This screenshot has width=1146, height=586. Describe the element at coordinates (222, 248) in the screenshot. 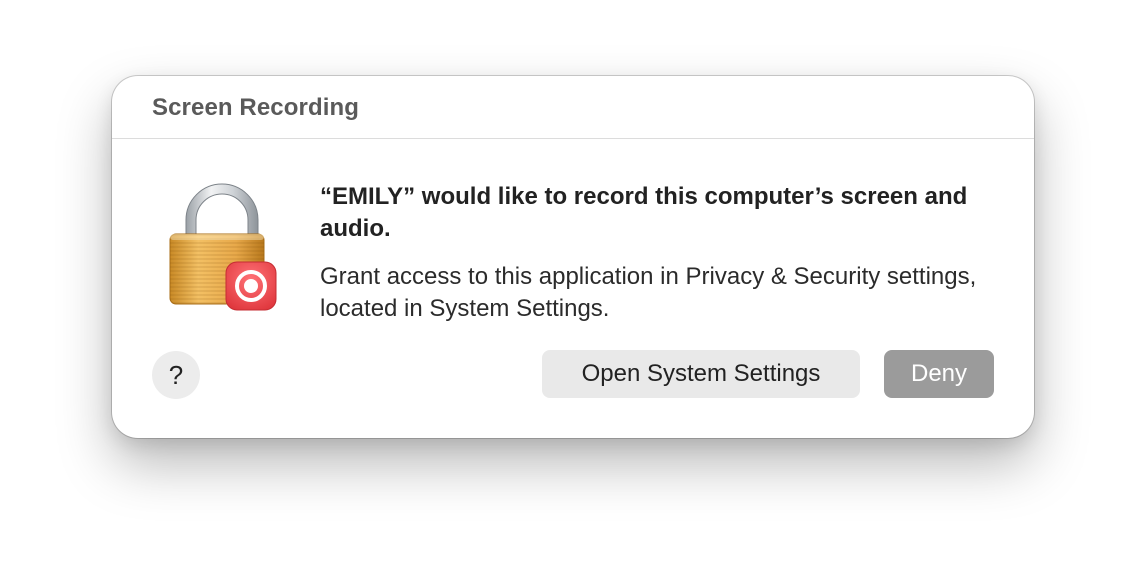

I see `lock-with-record-badge-icon` at that location.